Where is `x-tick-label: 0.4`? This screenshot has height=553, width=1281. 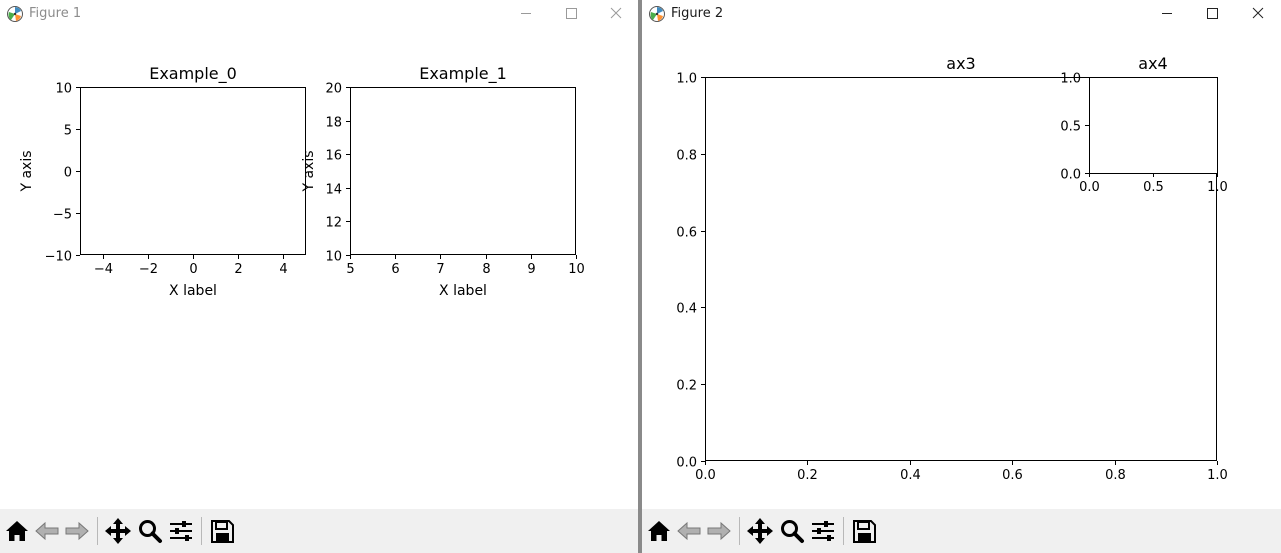
x-tick-label: 0.4 is located at coordinates (910, 475).